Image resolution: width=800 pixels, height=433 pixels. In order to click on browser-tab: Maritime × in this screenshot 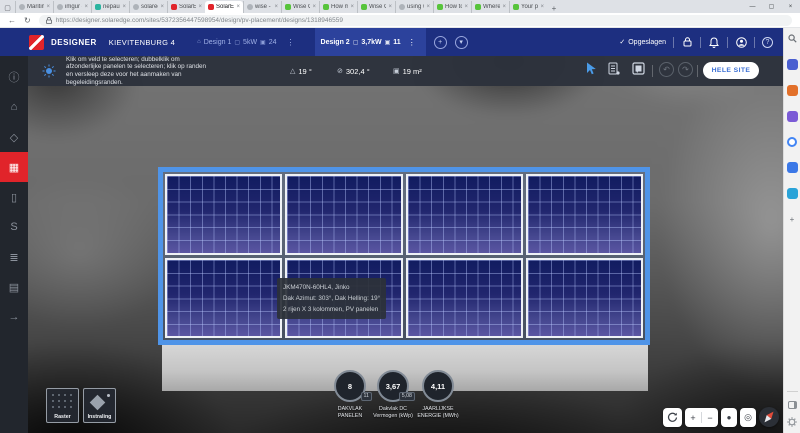, I will do `click(34, 7)`.